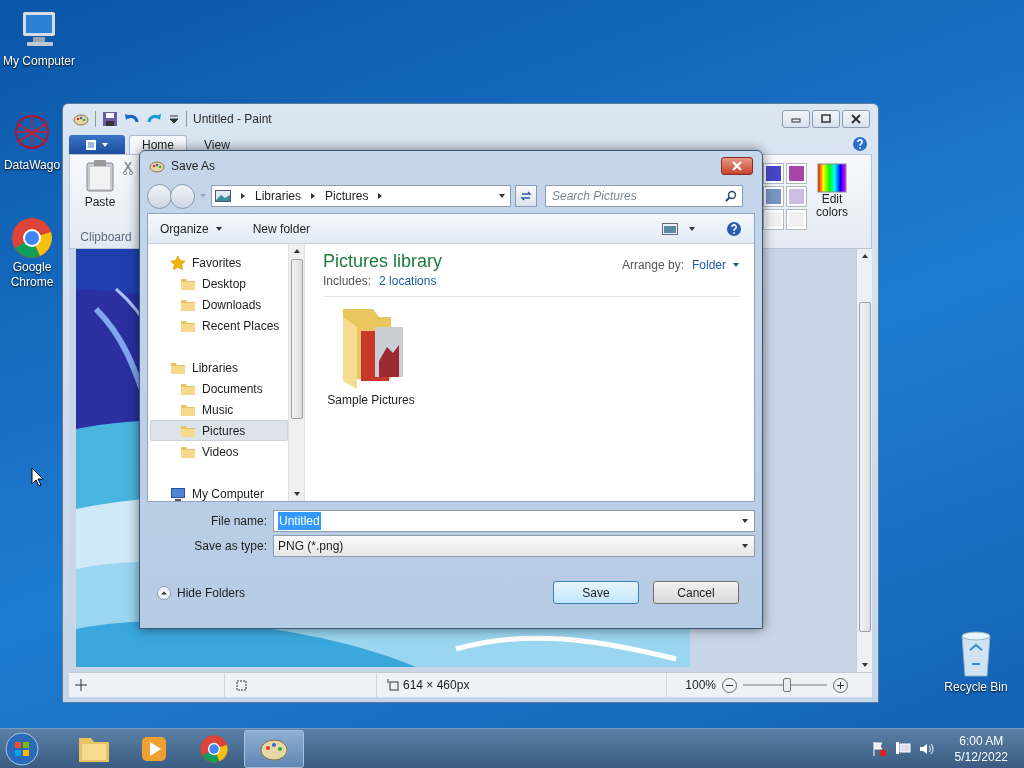 The height and width of the screenshot is (768, 1024). Describe the element at coordinates (902, 748) in the screenshot. I see `network-icon` at that location.